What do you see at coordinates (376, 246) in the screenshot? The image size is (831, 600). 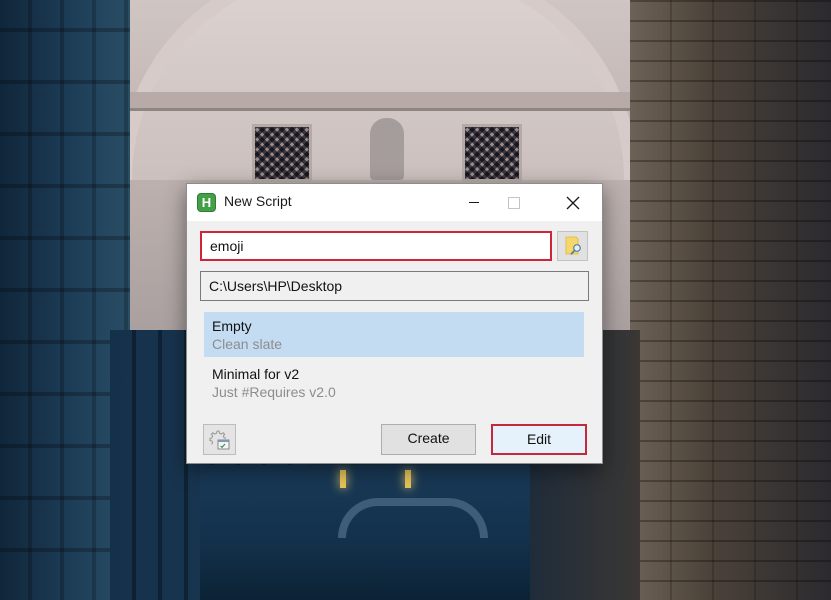 I see `script-name-input` at bounding box center [376, 246].